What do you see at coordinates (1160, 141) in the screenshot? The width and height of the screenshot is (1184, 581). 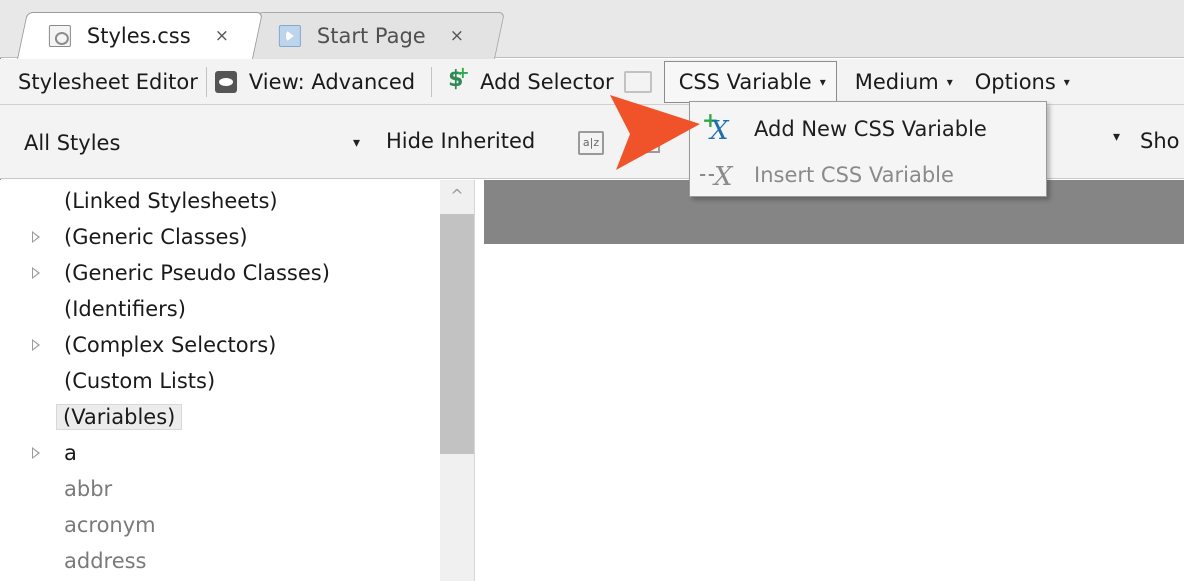 I see `show-button: Sho` at bounding box center [1160, 141].